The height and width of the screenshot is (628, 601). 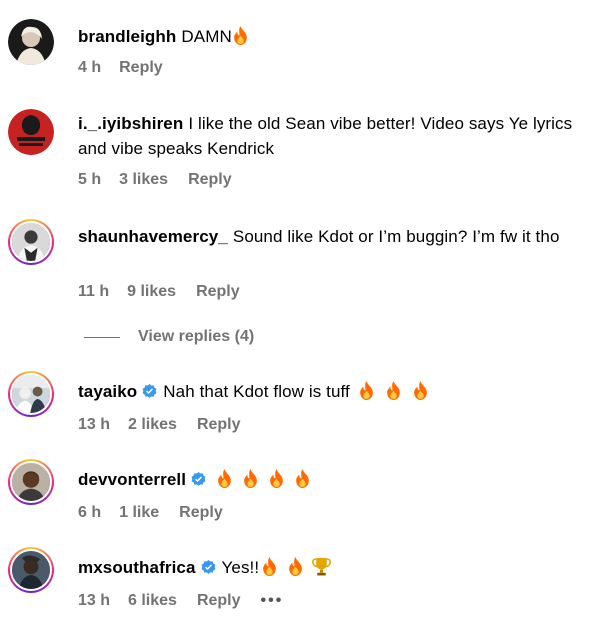 What do you see at coordinates (206, 36) in the screenshot?
I see `comment-text: DAMN` at bounding box center [206, 36].